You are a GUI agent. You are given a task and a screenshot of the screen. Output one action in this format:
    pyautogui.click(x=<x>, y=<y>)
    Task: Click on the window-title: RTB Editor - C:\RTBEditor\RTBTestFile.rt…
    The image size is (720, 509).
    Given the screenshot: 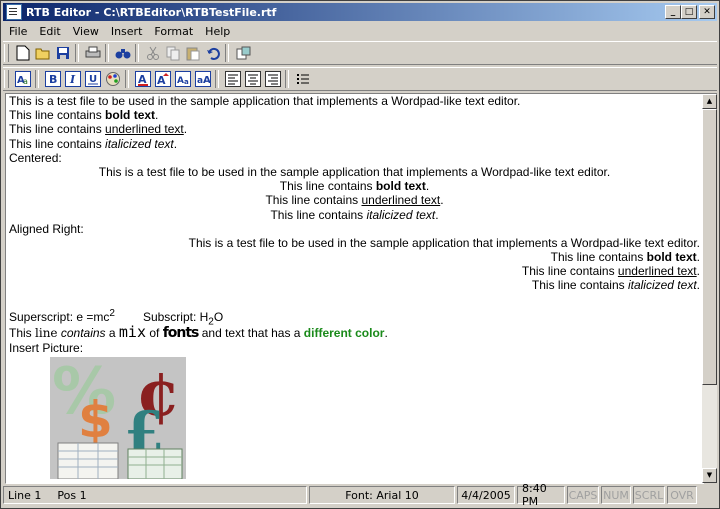 What is the action you would take?
    pyautogui.click(x=151, y=12)
    